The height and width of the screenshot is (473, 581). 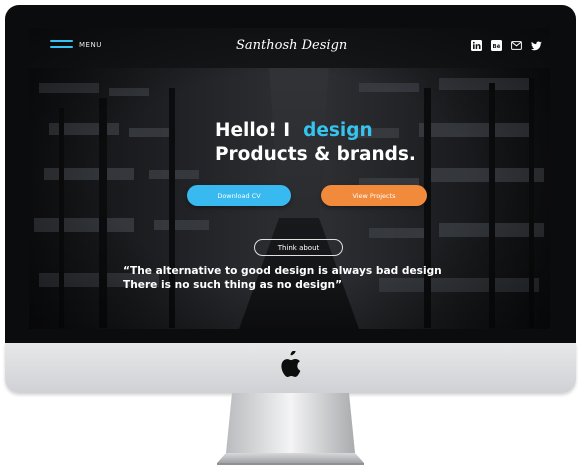 What do you see at coordinates (516, 45) in the screenshot?
I see `mail-icon` at bounding box center [516, 45].